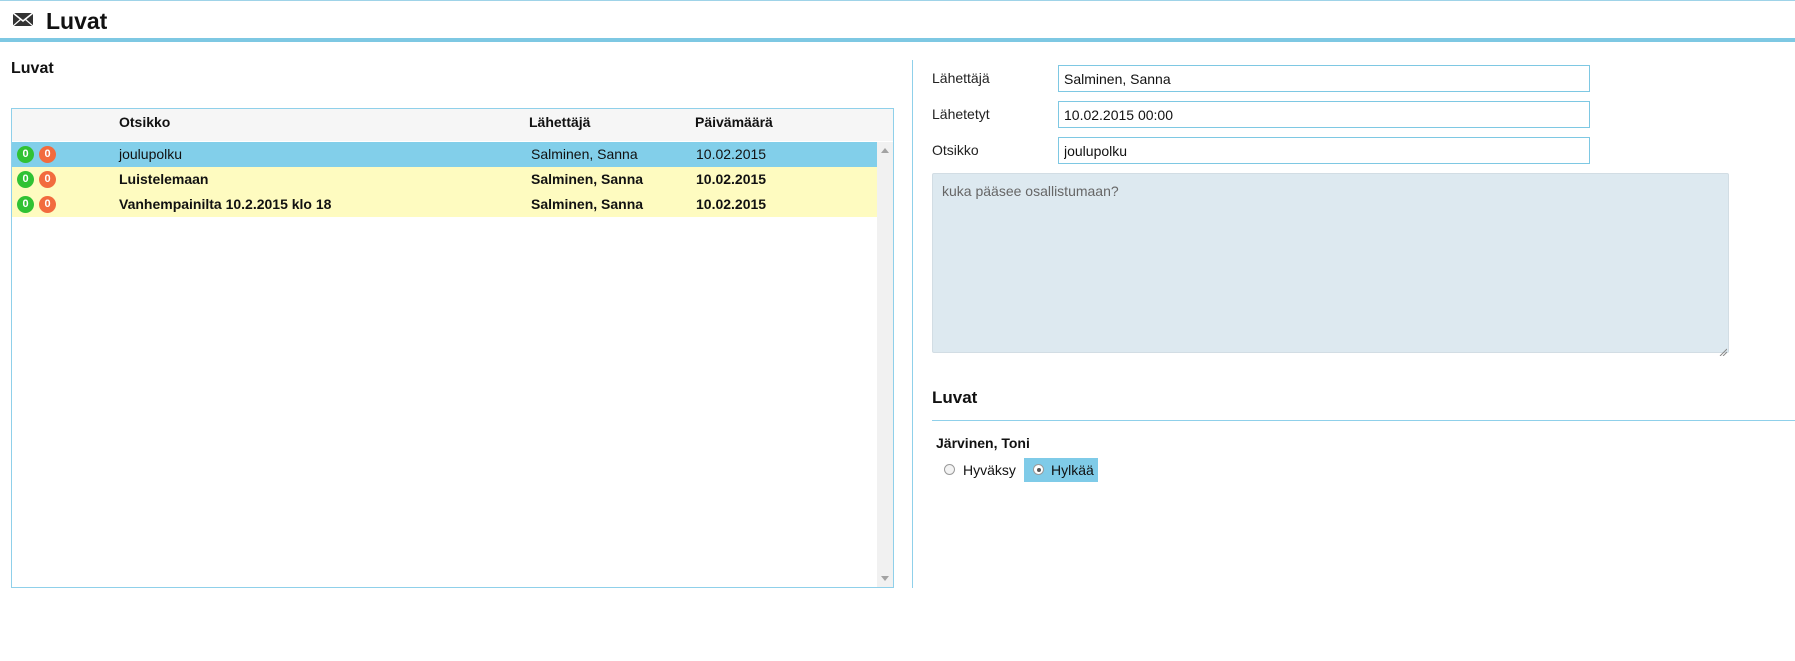 This screenshot has height=661, width=1795. Describe the element at coordinates (961, 78) in the screenshot. I see `sender-label: Lähettäjä` at that location.